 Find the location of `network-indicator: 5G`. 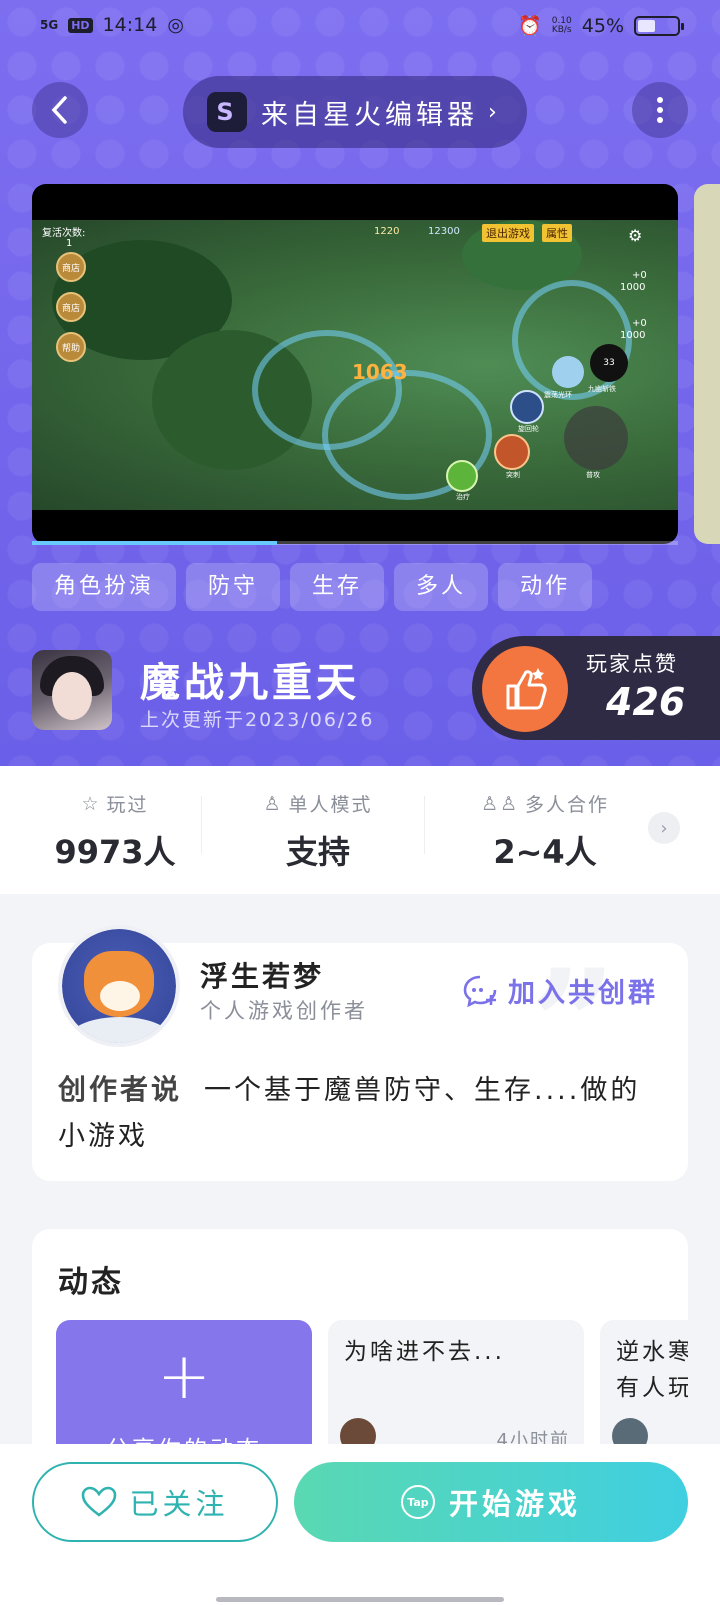

network-indicator: 5G is located at coordinates (49, 25).